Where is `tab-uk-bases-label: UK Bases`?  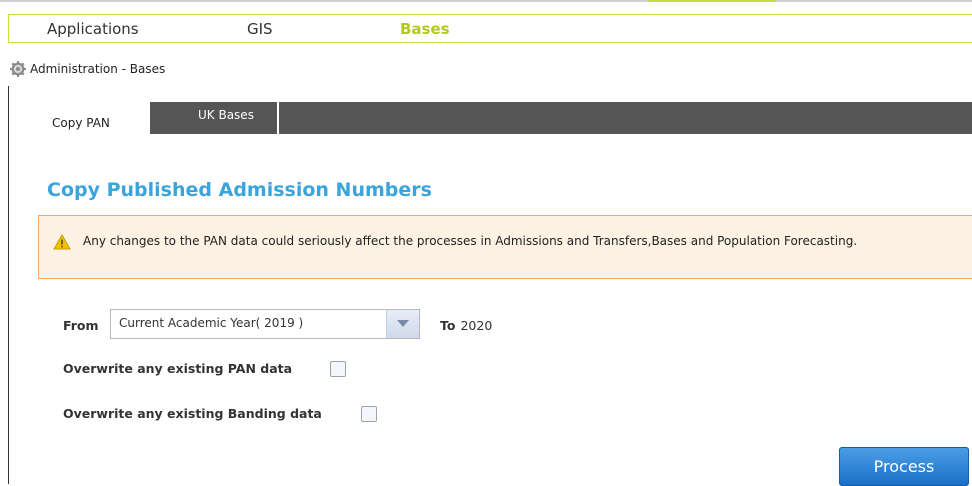
tab-uk-bases-label: UK Bases is located at coordinates (226, 115).